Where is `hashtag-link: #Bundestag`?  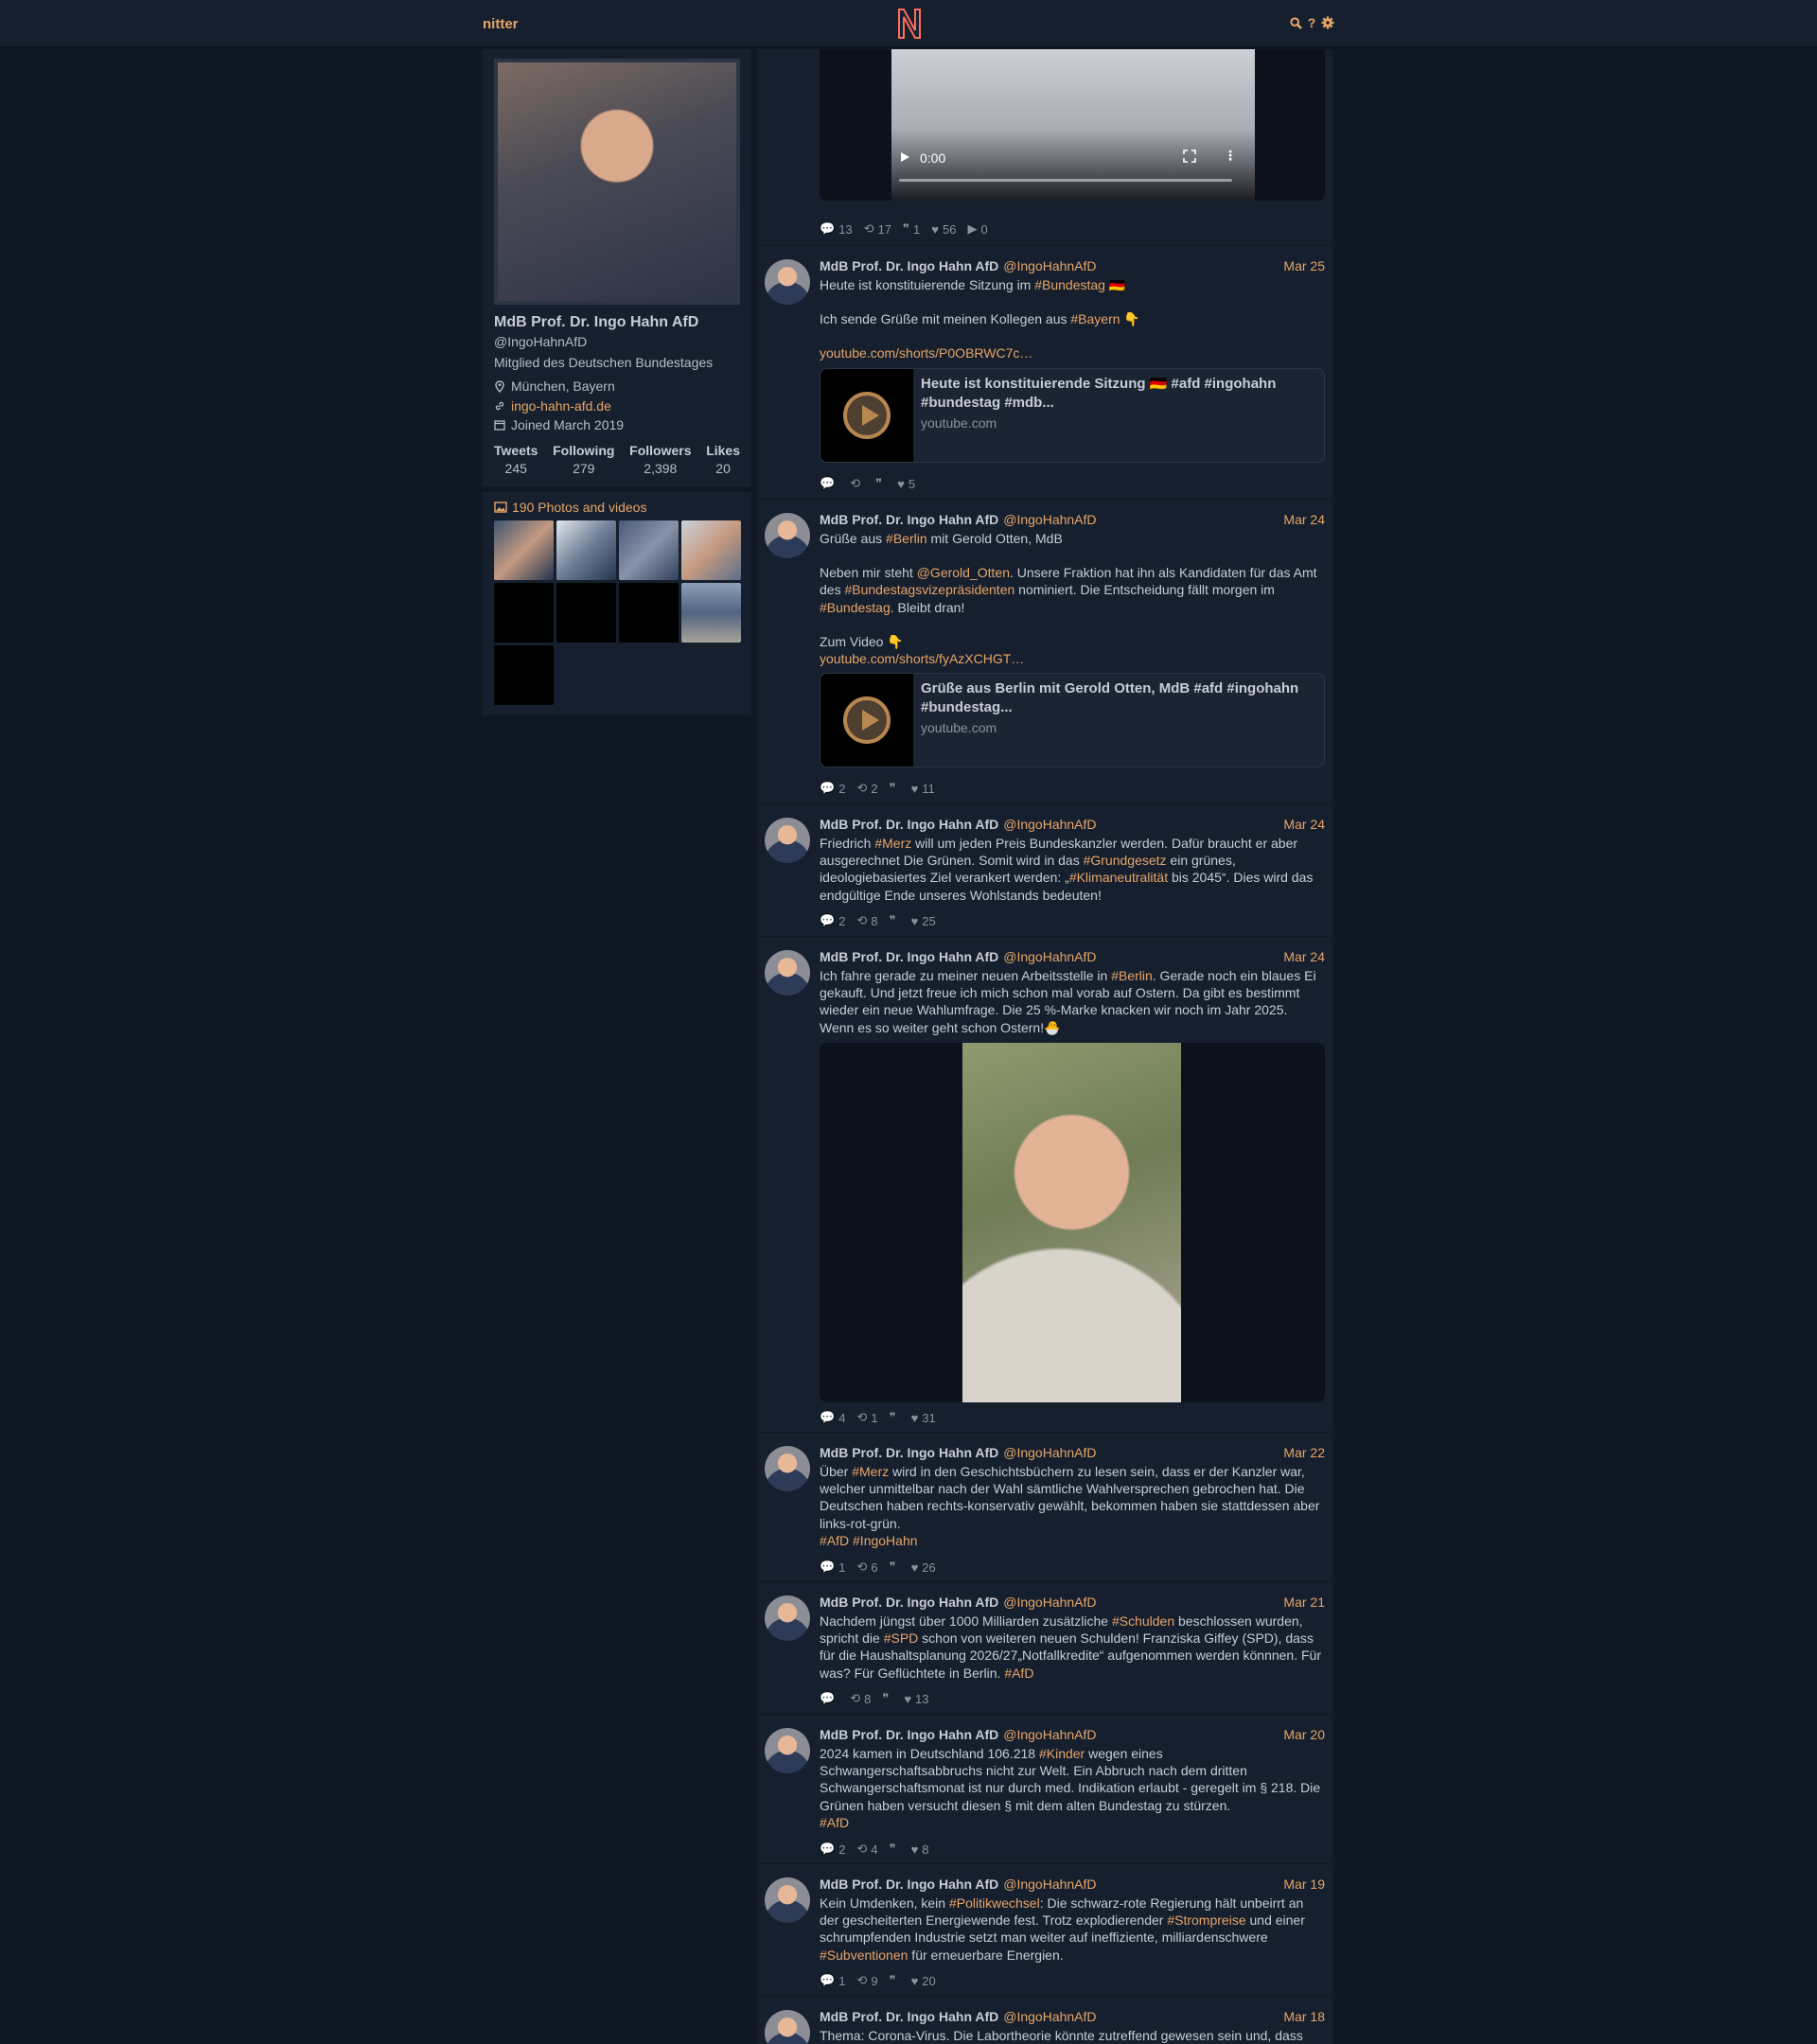
hashtag-link: #Bundestag is located at coordinates (856, 607).